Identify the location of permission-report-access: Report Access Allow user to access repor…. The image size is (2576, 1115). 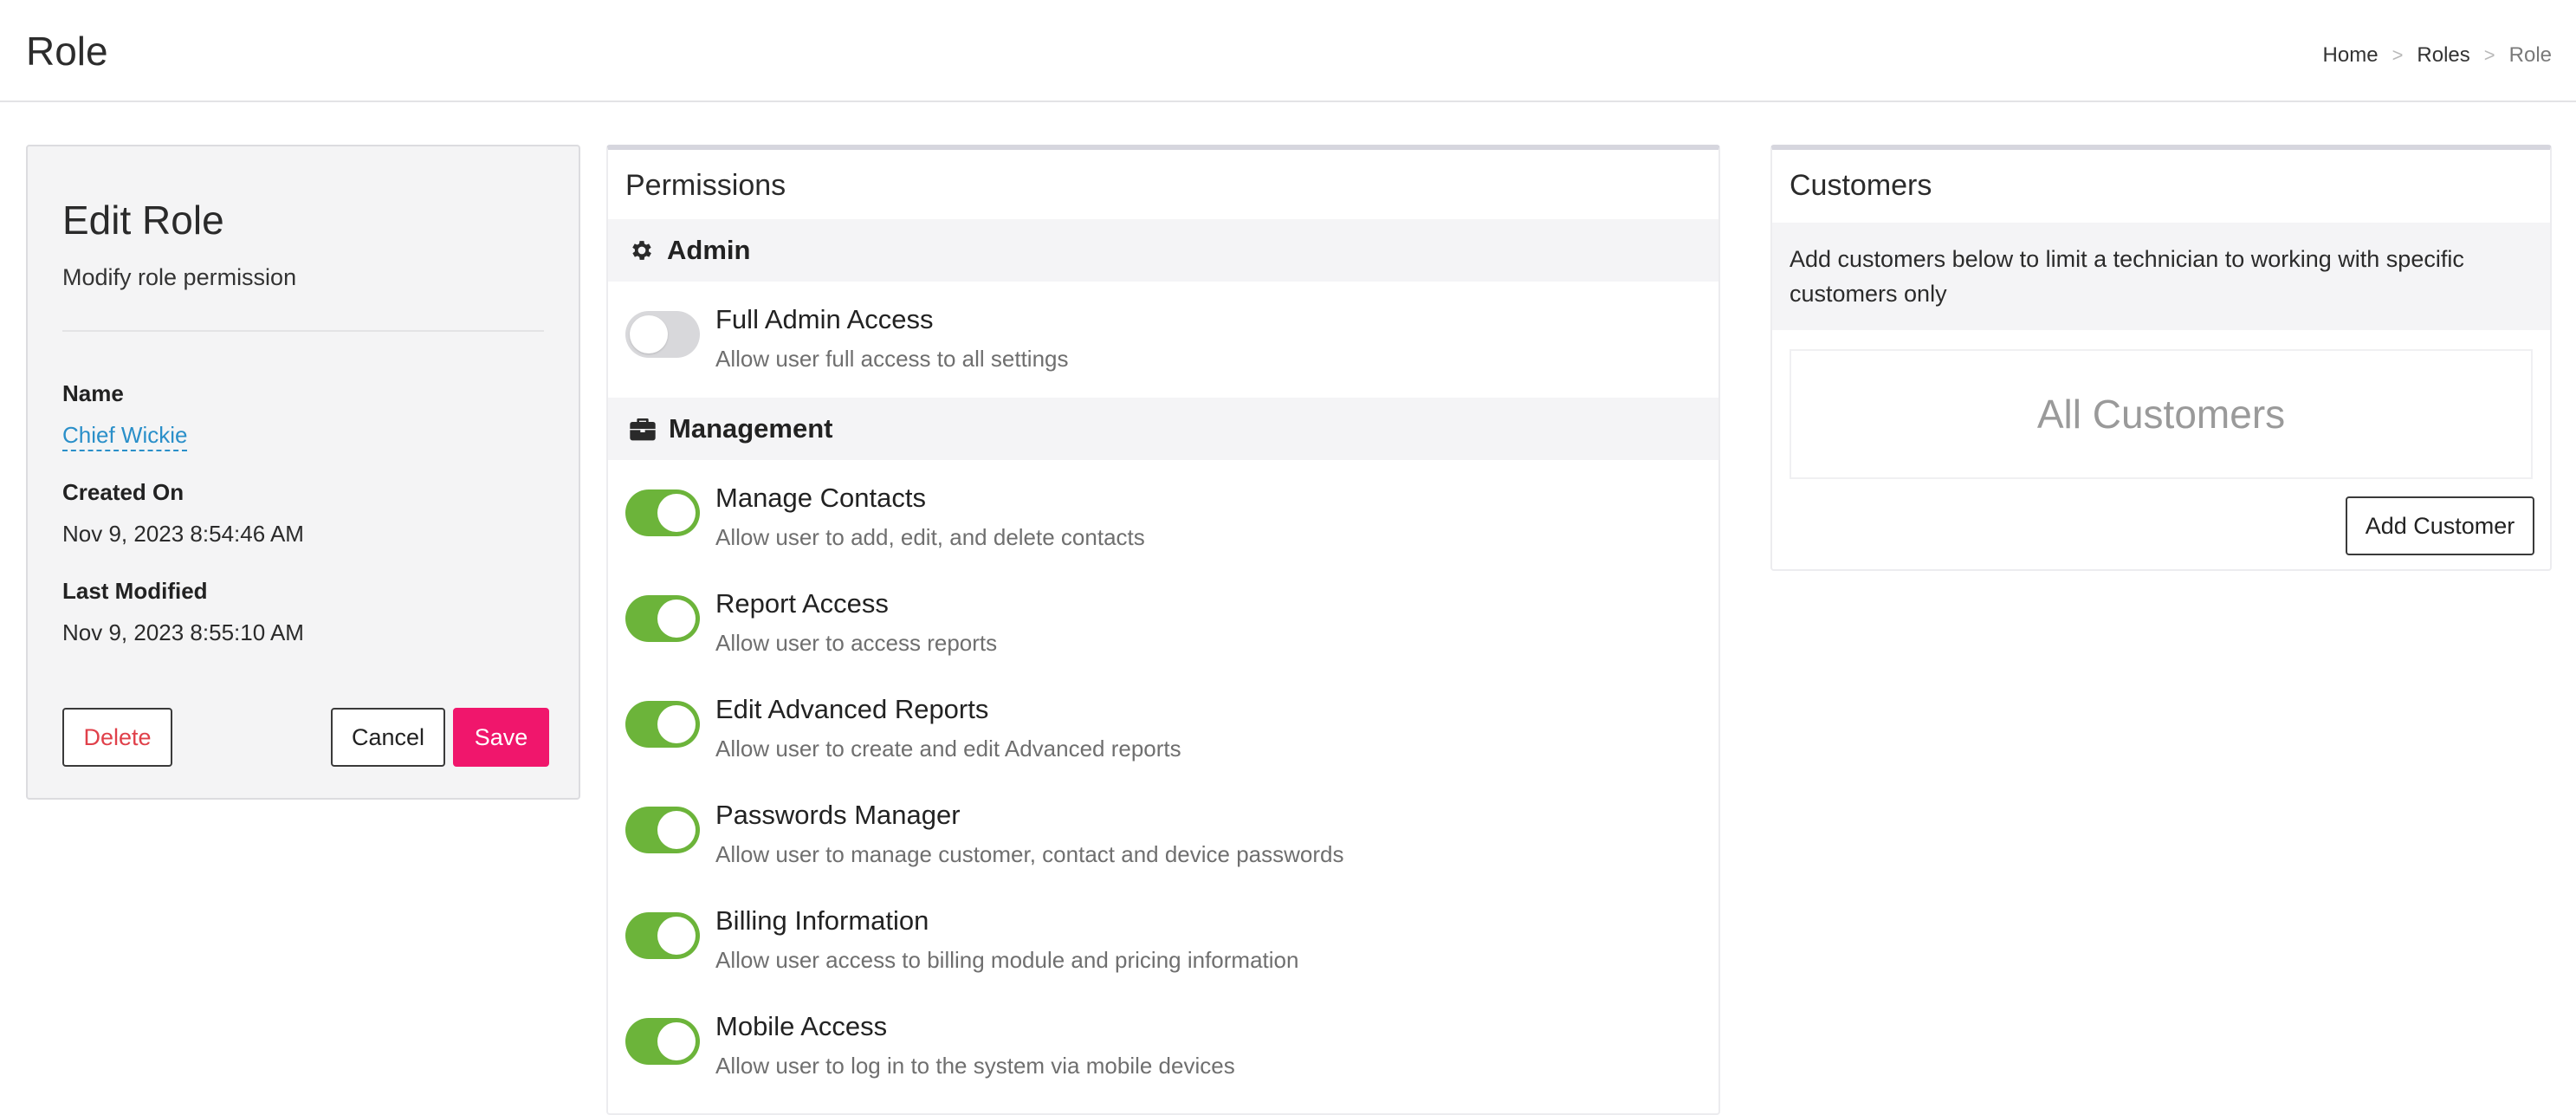
(1163, 630).